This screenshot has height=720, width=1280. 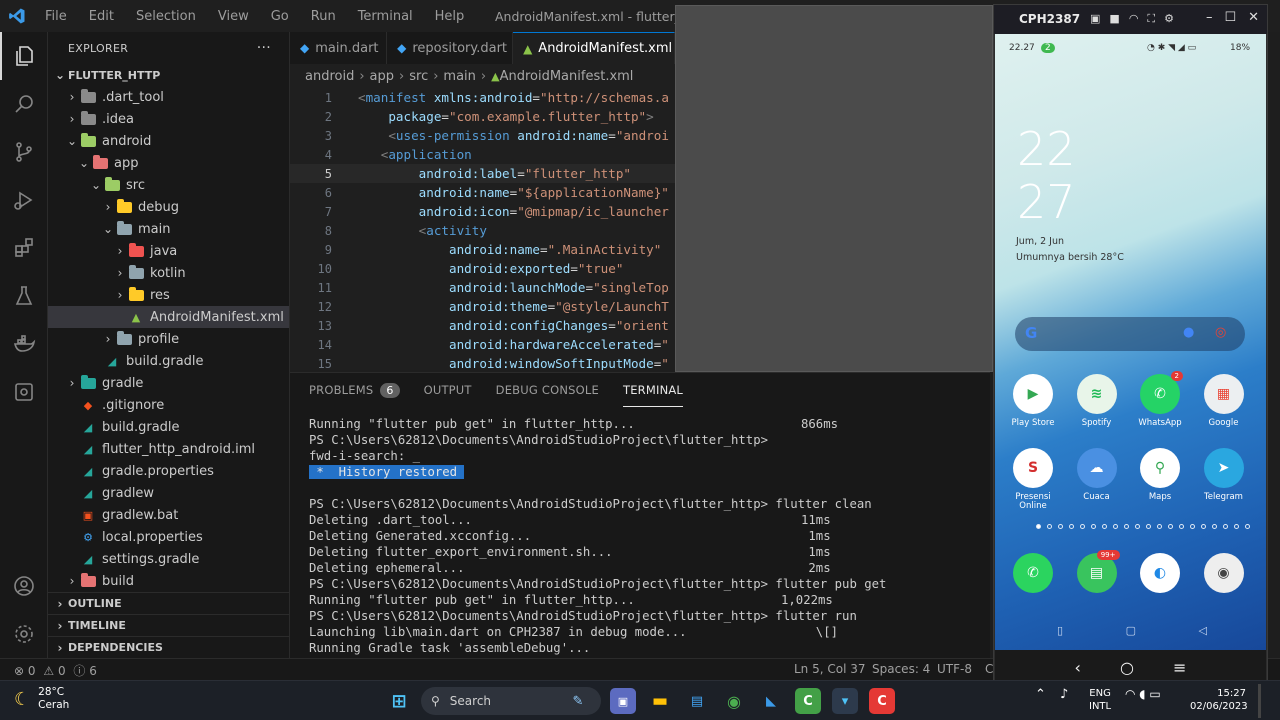 I want to click on workspace-root: ⌄ FLUTTER_HTTP, so click(x=168, y=75).